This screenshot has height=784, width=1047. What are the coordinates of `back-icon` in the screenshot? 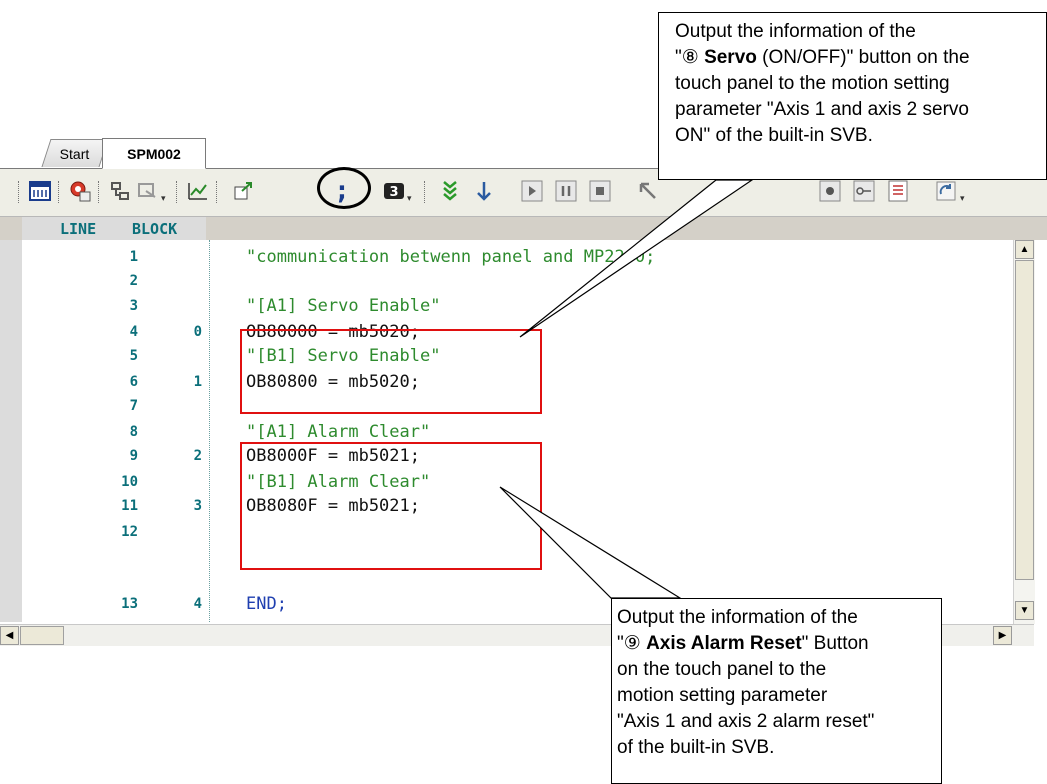 It's located at (648, 191).